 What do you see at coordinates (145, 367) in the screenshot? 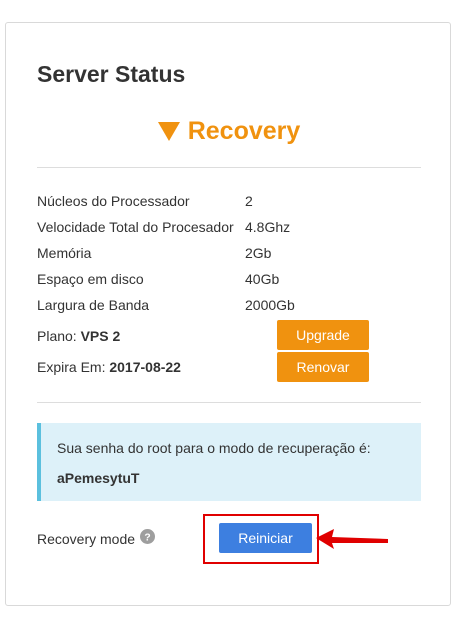
I see `expiry-value: 2017-08-22` at bounding box center [145, 367].